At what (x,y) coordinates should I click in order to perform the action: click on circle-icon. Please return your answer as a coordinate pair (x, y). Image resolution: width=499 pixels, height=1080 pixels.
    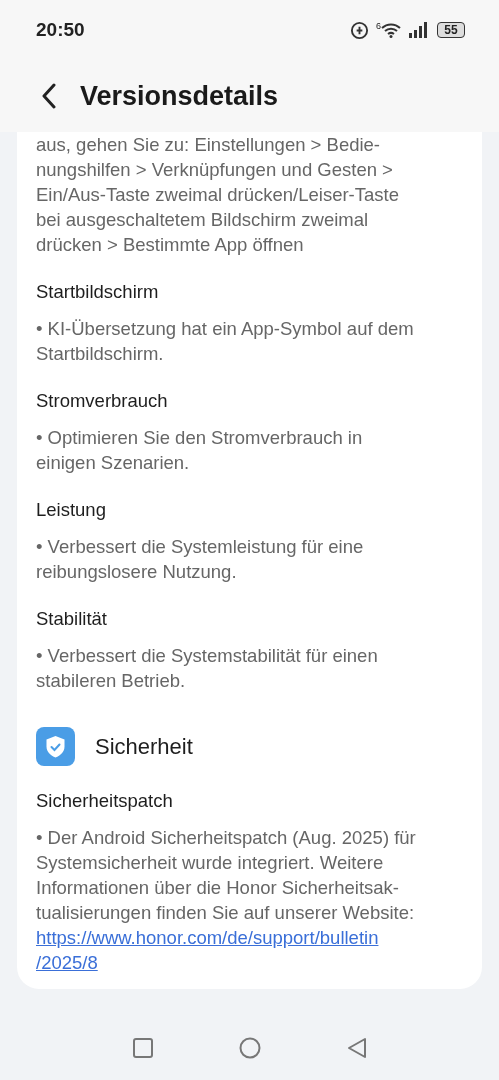
    Looking at the image, I should click on (249, 1048).